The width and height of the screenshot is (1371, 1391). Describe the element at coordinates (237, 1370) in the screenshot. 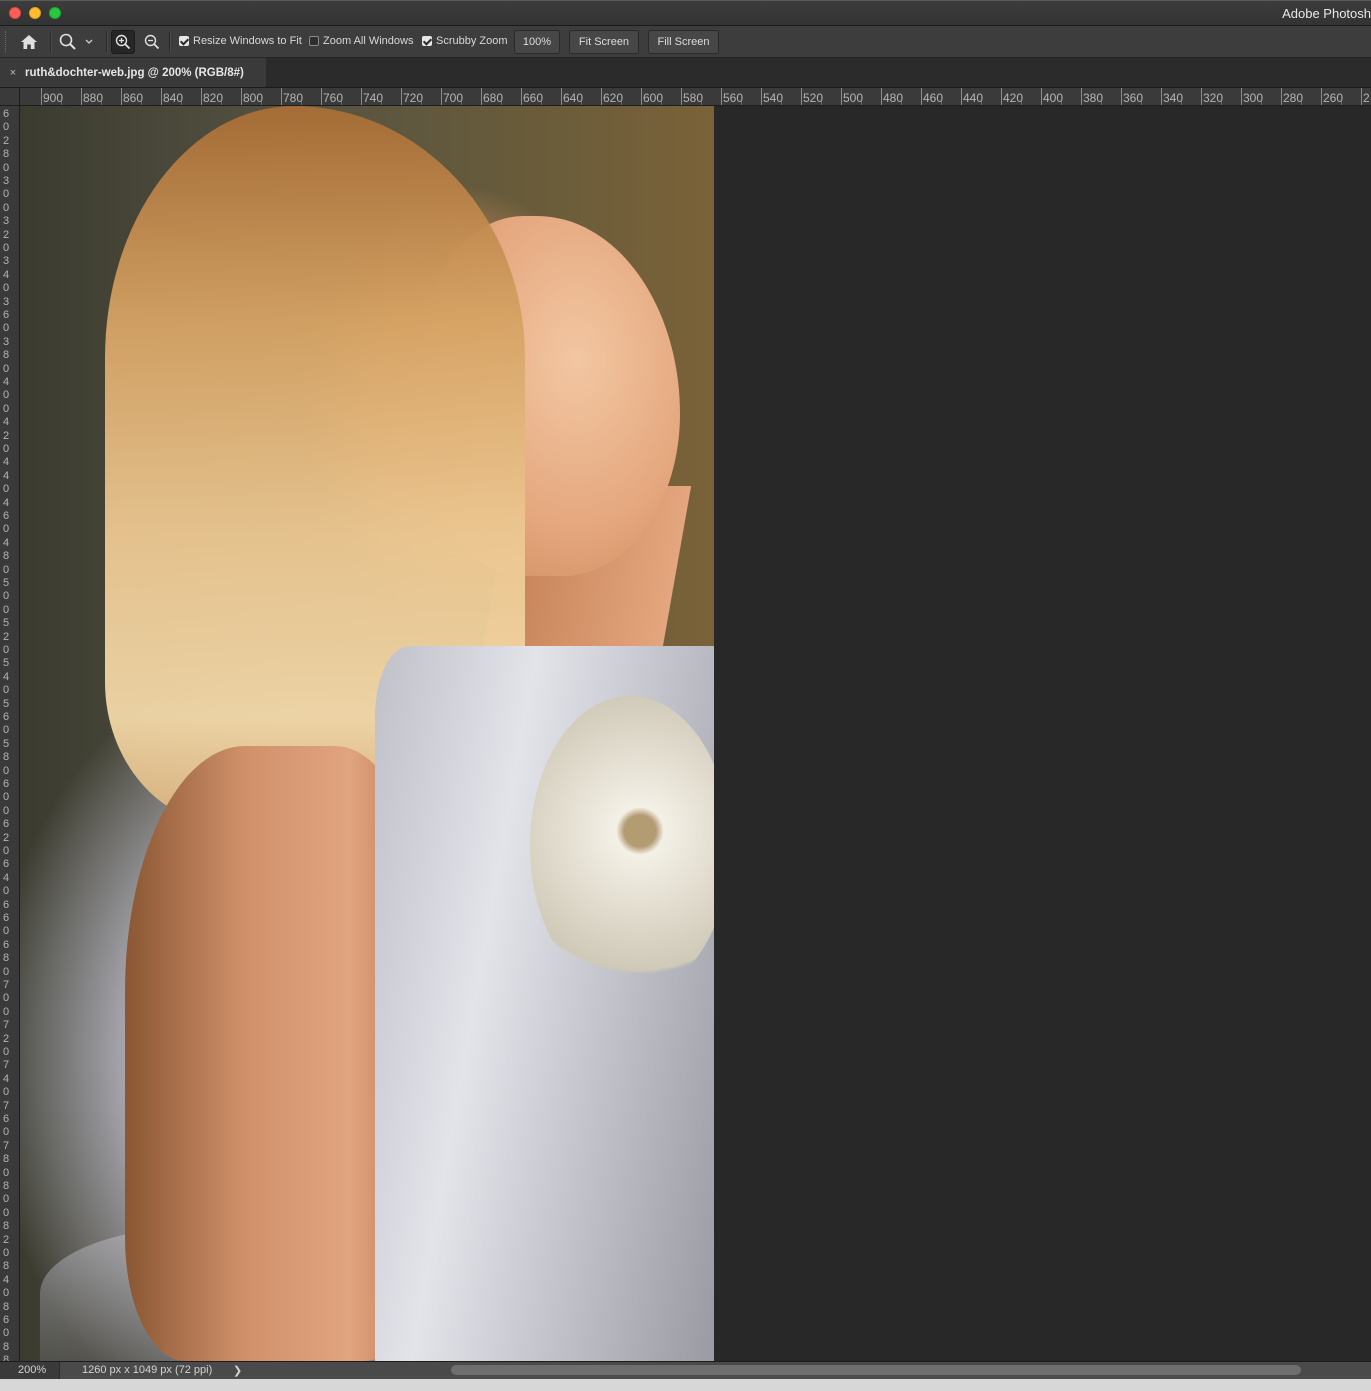

I see `status-menu-arrow-icon: ❯` at that location.